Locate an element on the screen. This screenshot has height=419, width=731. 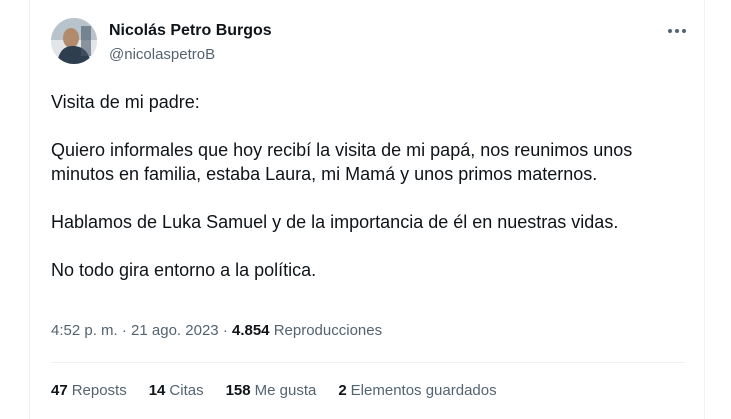
likes-link: 158 Me gusta is located at coordinates (271, 390).